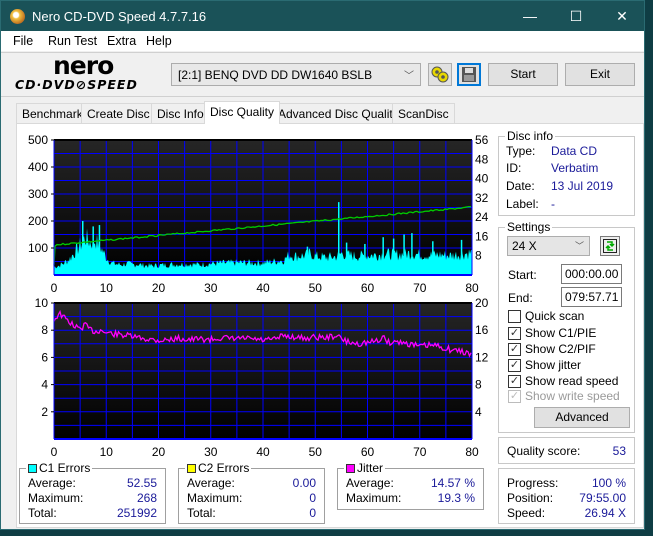 The image size is (653, 536). I want to click on y-tick-label: 4, so click(44, 385).